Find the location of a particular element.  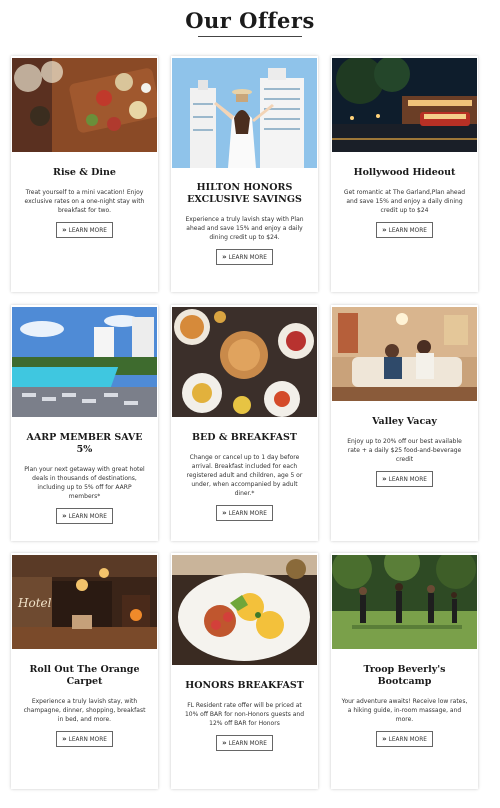

title-underline is located at coordinates (250, 36).